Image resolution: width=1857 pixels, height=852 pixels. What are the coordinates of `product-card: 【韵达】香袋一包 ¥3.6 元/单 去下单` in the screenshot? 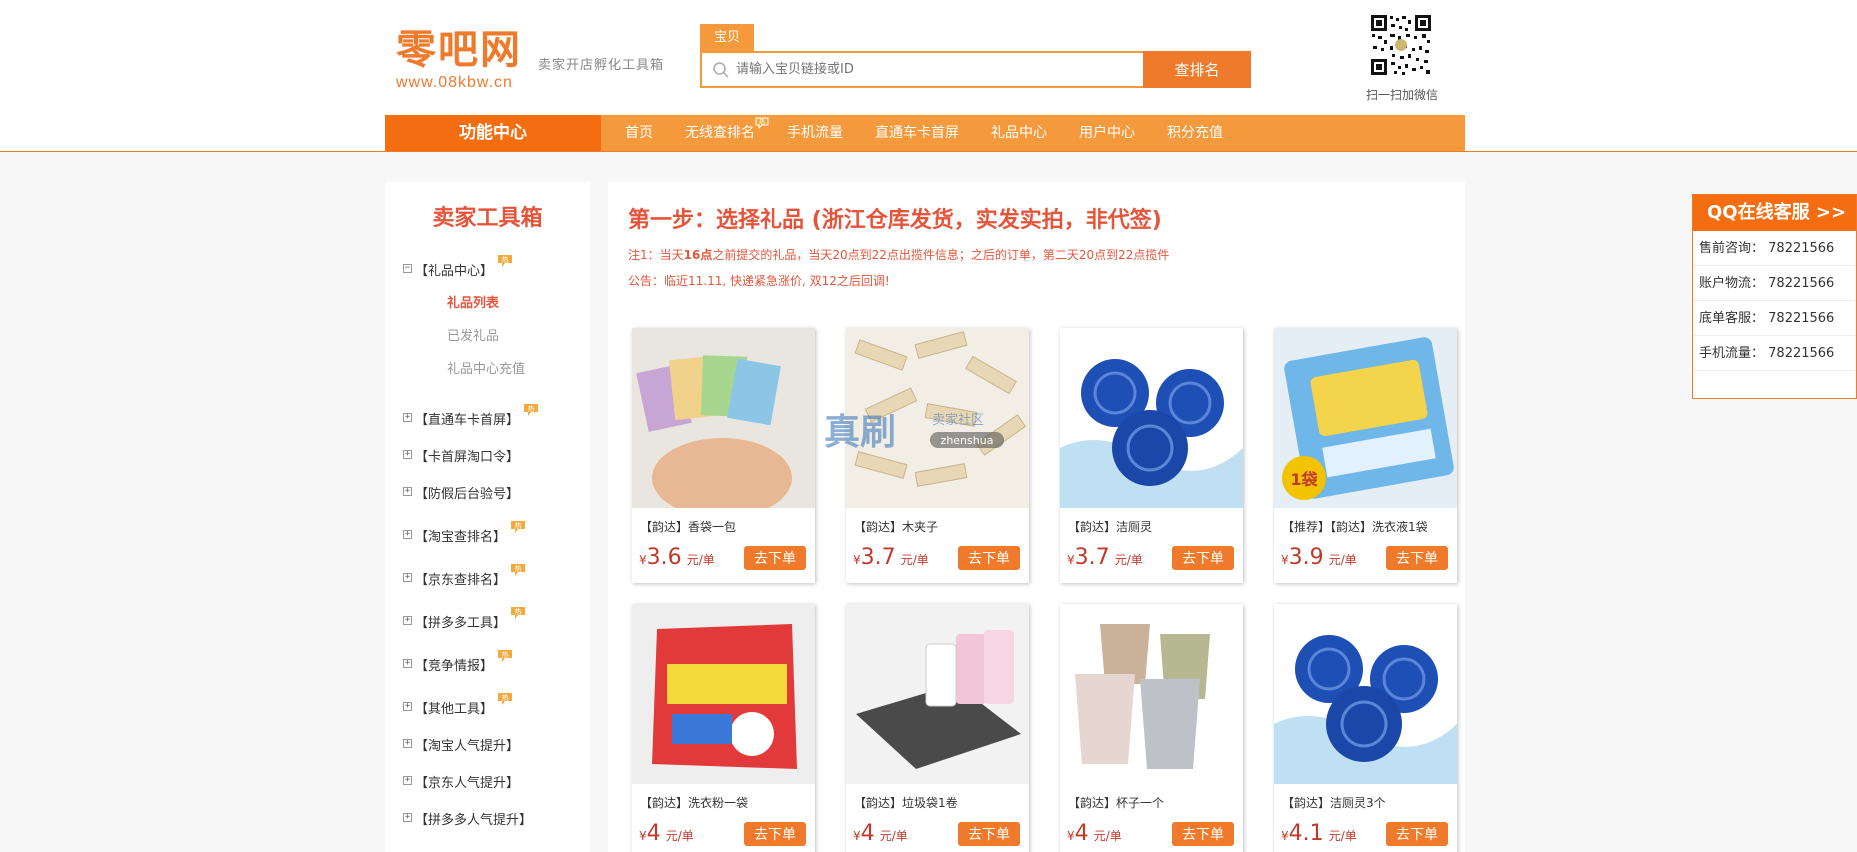 It's located at (723, 455).